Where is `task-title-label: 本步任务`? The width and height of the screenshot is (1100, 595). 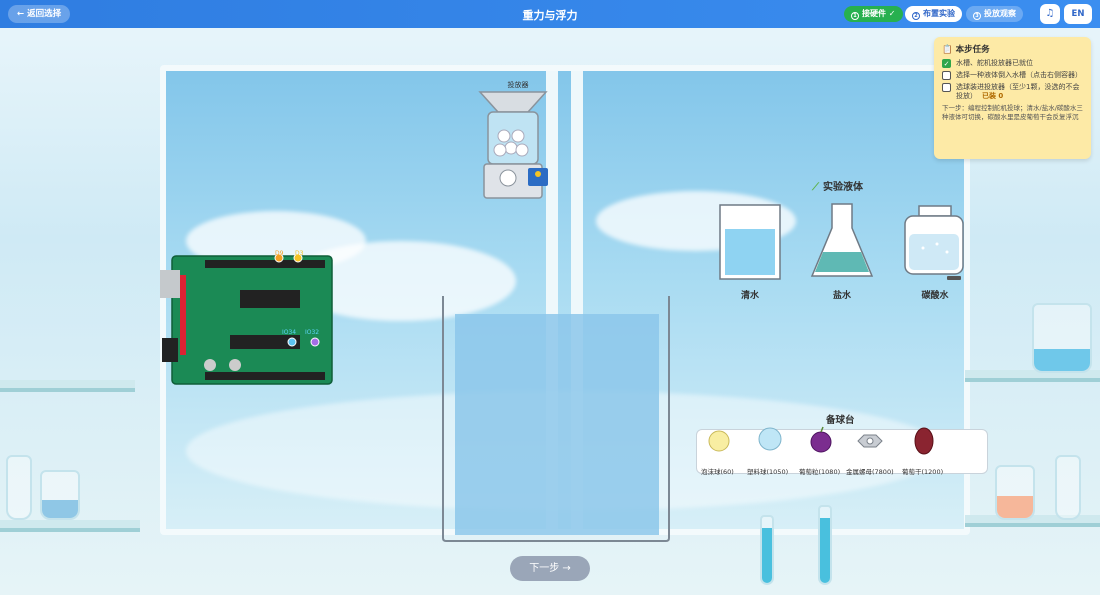
task-title-label: 本步任务 is located at coordinates (972, 50).